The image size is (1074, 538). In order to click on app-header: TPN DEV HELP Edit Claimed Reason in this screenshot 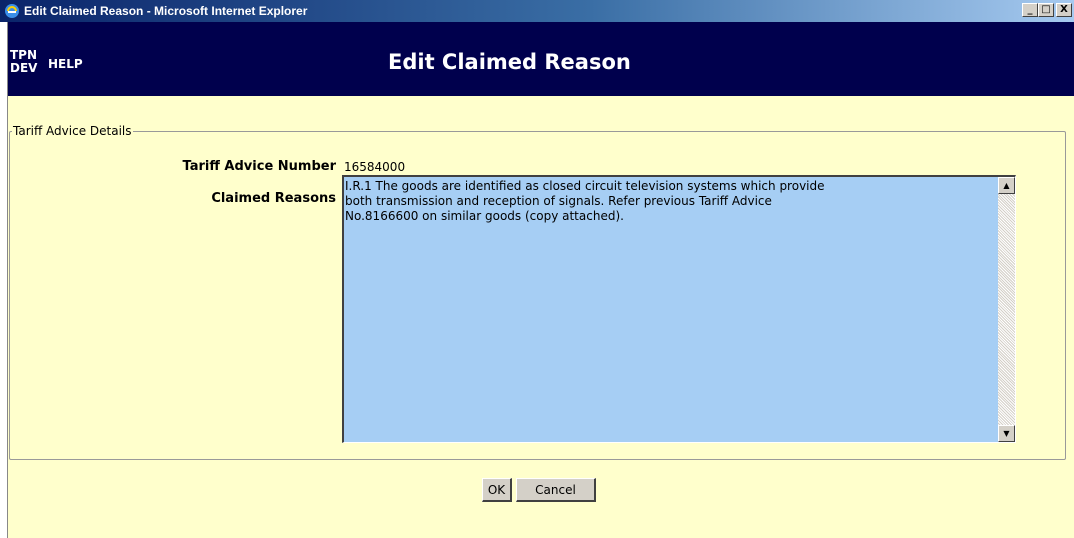, I will do `click(541, 59)`.